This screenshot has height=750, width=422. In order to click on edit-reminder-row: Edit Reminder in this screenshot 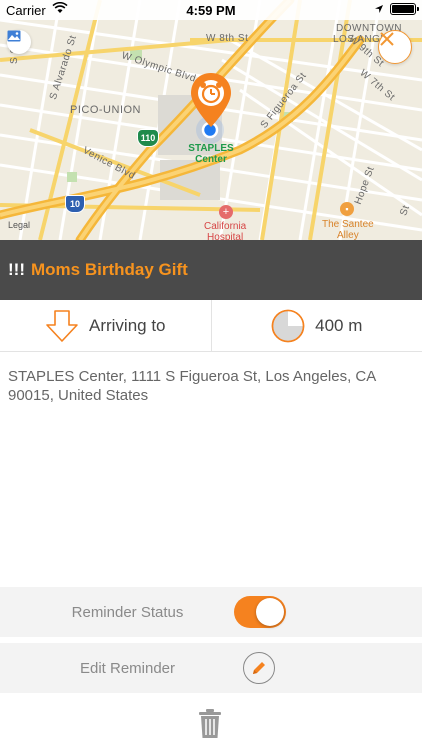, I will do `click(211, 668)`.